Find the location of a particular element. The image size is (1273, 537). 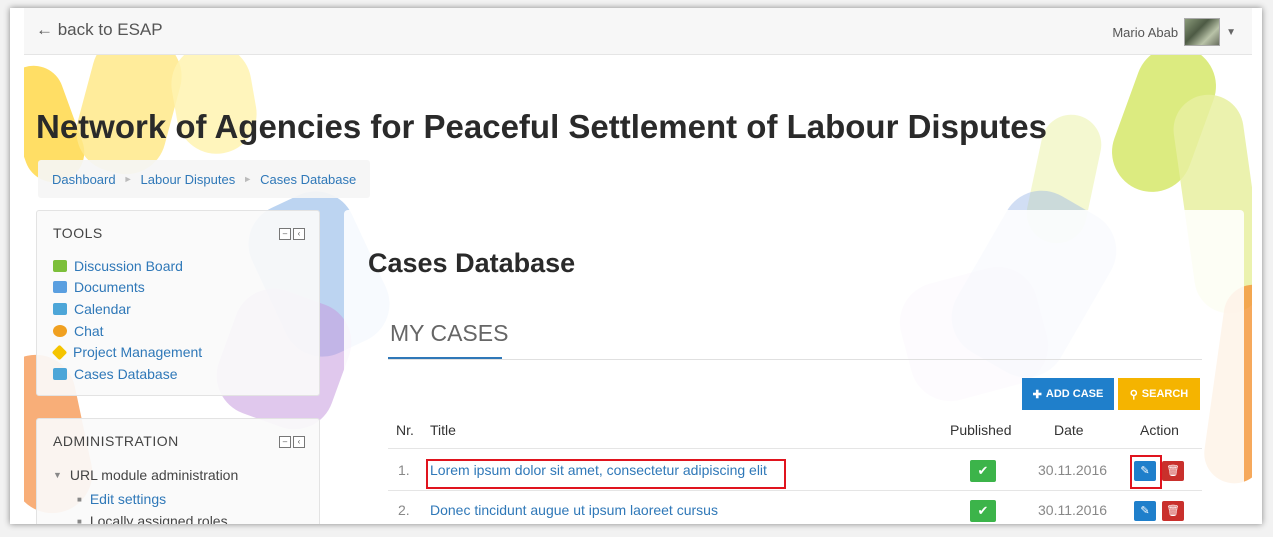

plus-icon: ✚ is located at coordinates (1037, 394).